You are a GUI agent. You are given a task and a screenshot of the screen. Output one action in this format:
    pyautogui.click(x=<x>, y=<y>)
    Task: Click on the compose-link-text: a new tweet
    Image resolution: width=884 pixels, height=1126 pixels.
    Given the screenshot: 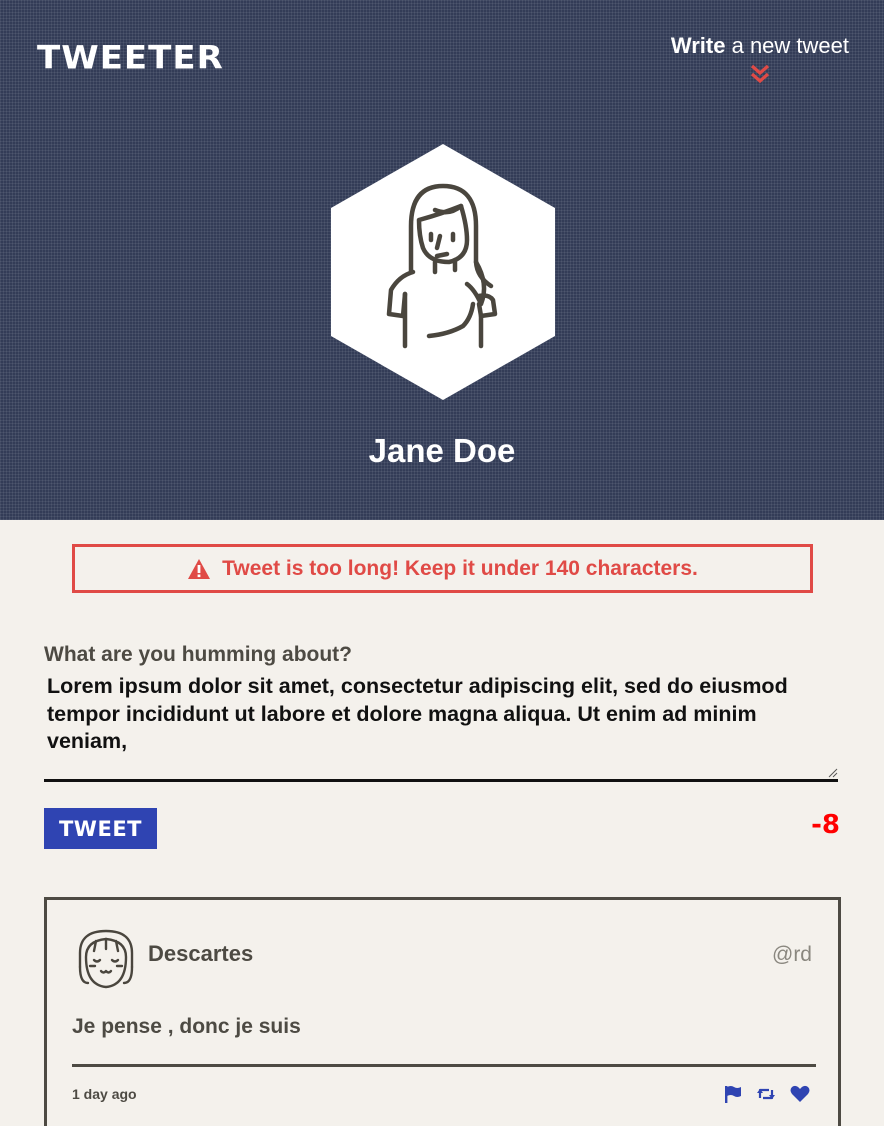 What is the action you would take?
    pyautogui.click(x=787, y=45)
    